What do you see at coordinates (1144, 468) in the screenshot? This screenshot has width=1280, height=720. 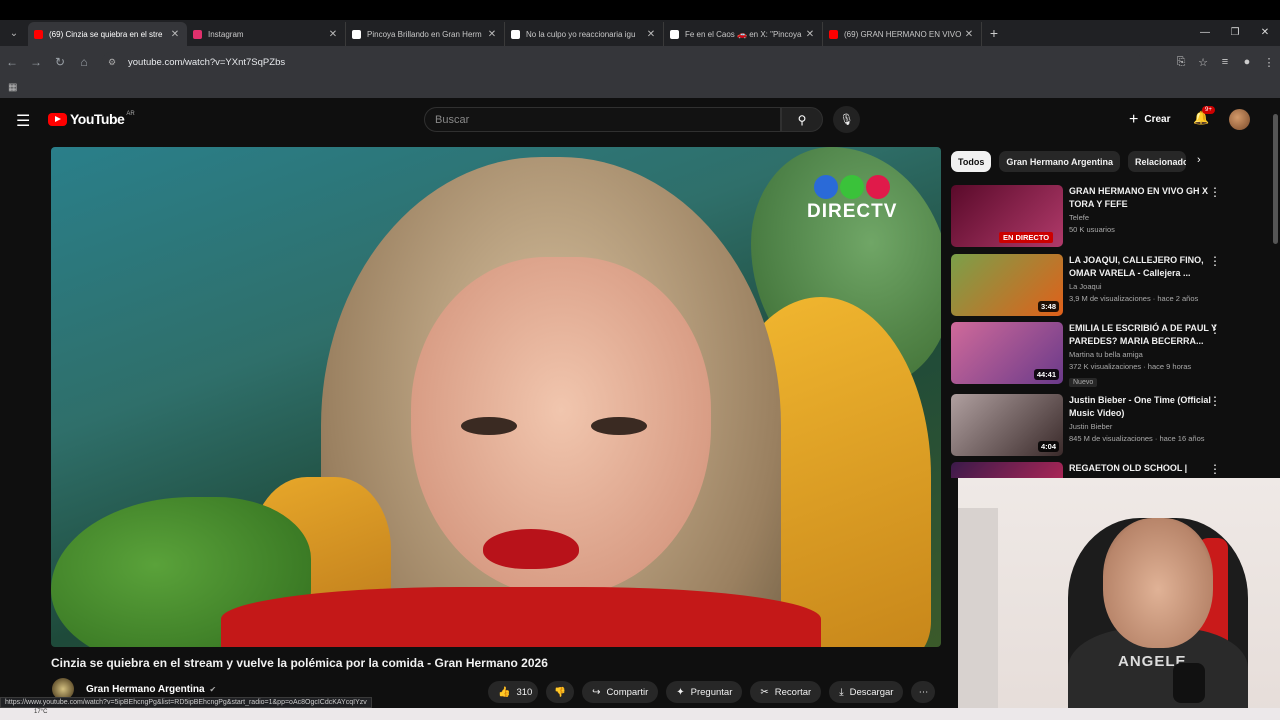 I see `rec-title: REGAETON OLD SCHOOL |` at bounding box center [1144, 468].